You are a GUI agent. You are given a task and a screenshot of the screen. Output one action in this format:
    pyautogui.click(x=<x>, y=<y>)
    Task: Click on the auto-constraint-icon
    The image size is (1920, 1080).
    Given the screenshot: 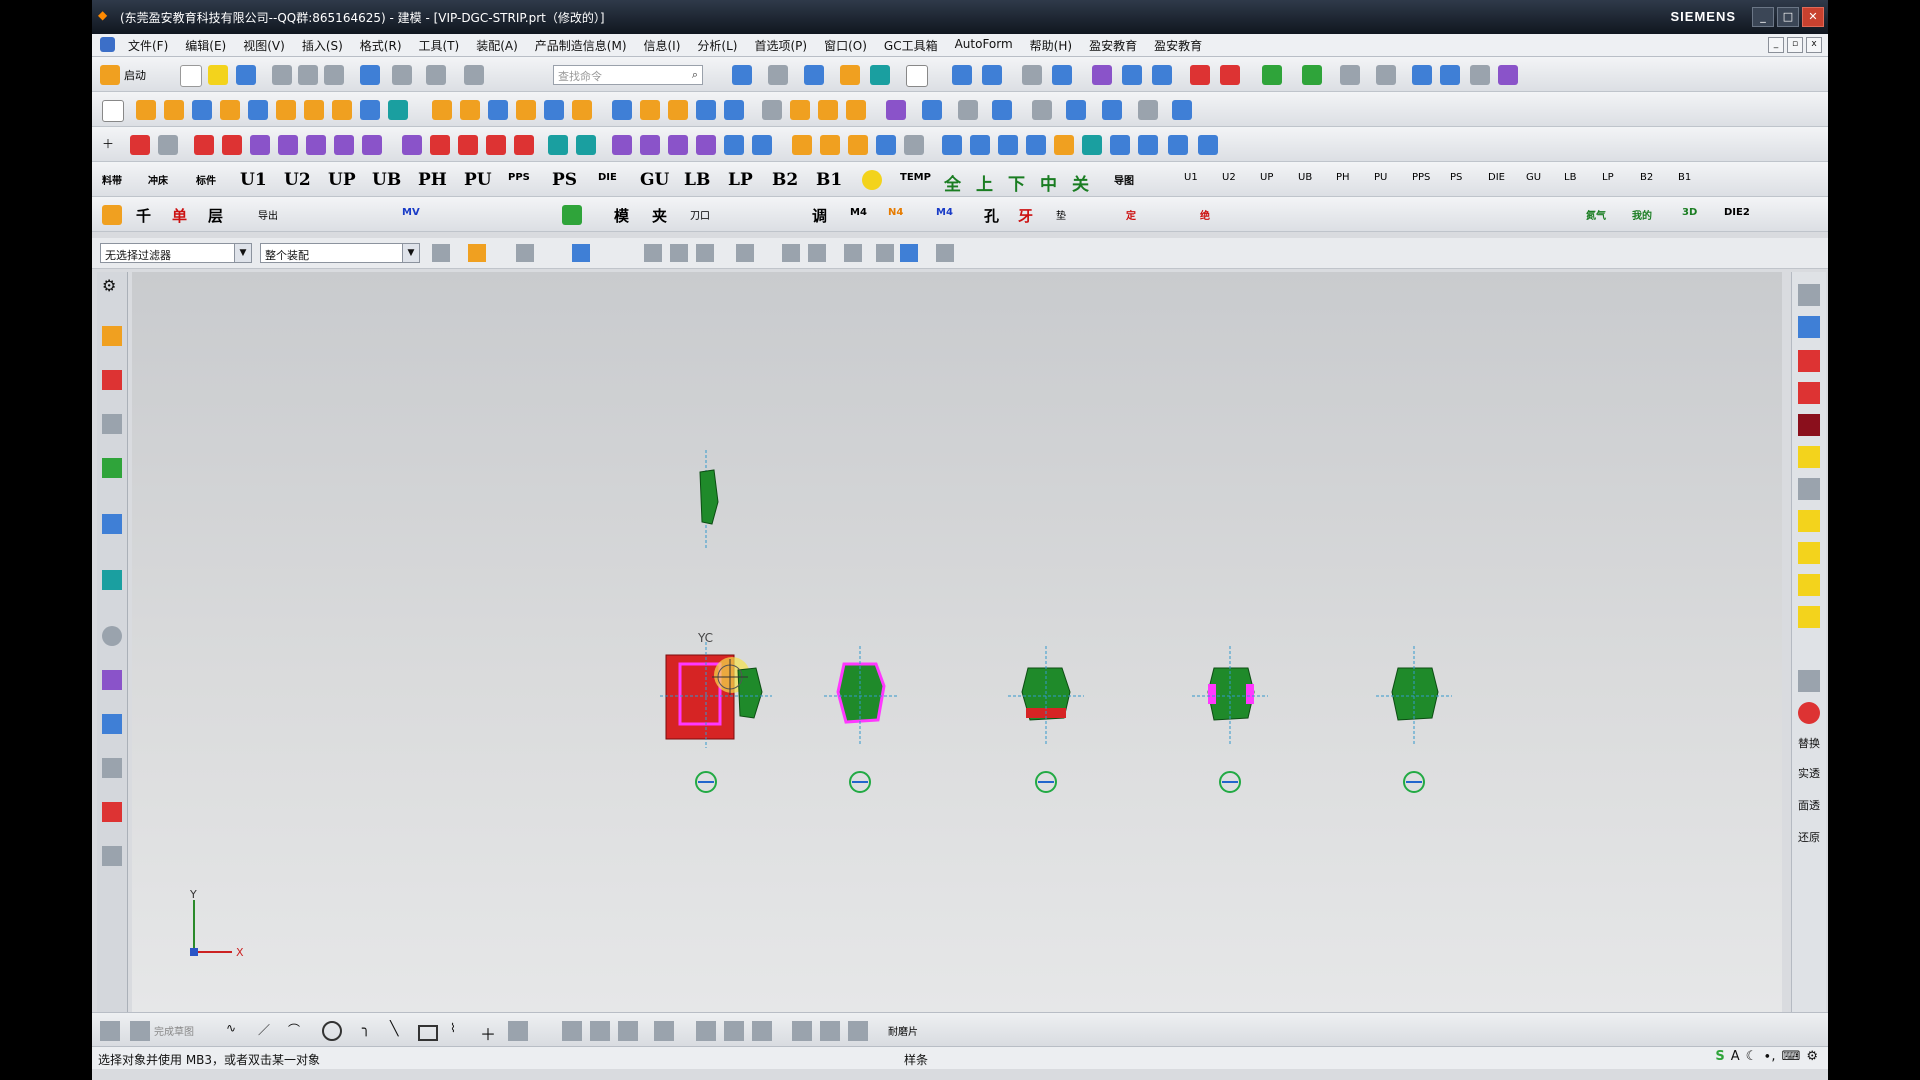 What is the action you would take?
    pyautogui.click(x=734, y=1031)
    